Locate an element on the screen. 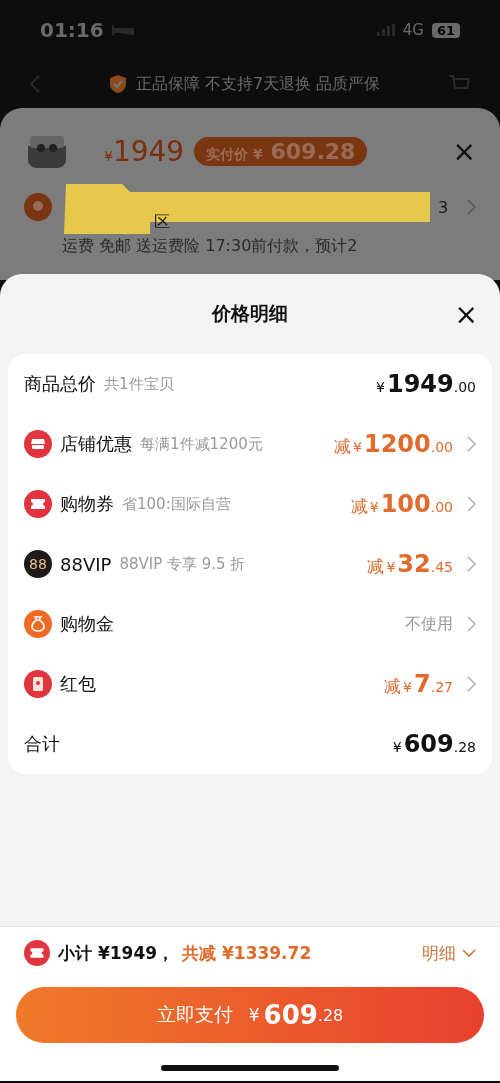 The image size is (500, 1083). chevron-down-icon is located at coordinates (469, 953).